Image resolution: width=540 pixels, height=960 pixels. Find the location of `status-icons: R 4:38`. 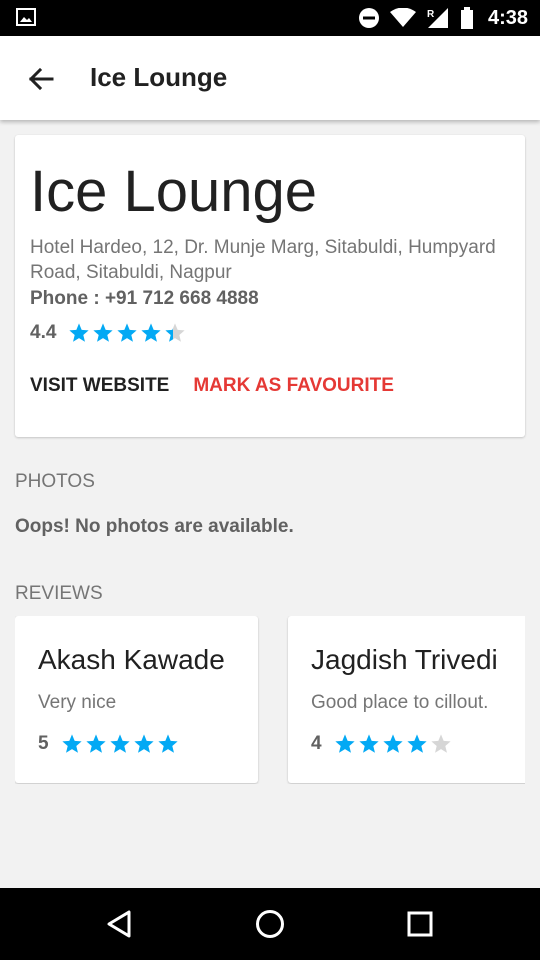

status-icons: R 4:38 is located at coordinates (443, 18).